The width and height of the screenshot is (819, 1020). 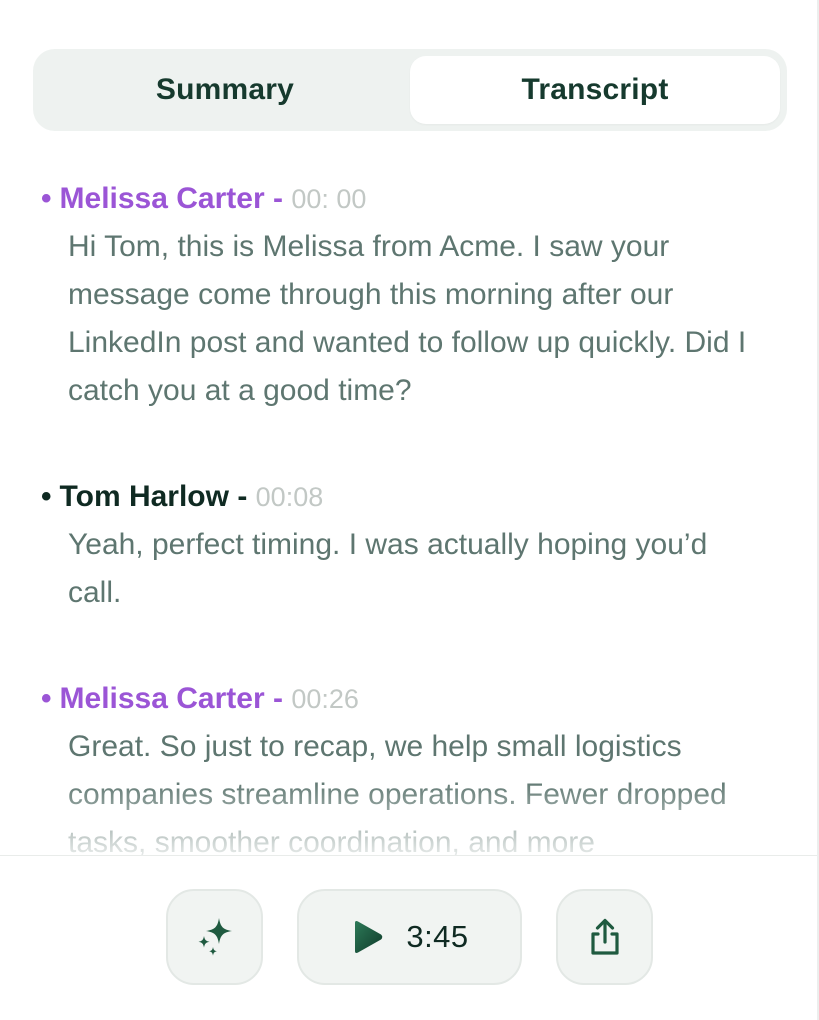 I want to click on sparkles-icon, so click(x=215, y=937).